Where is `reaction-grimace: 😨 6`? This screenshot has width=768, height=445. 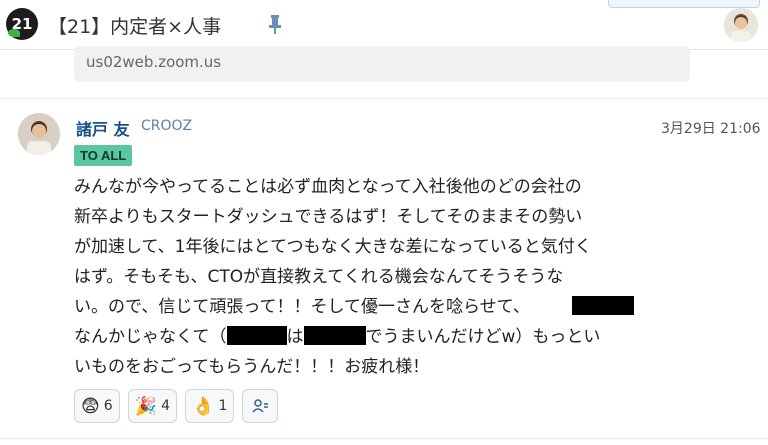 reaction-grimace: 😨 6 is located at coordinates (97, 406).